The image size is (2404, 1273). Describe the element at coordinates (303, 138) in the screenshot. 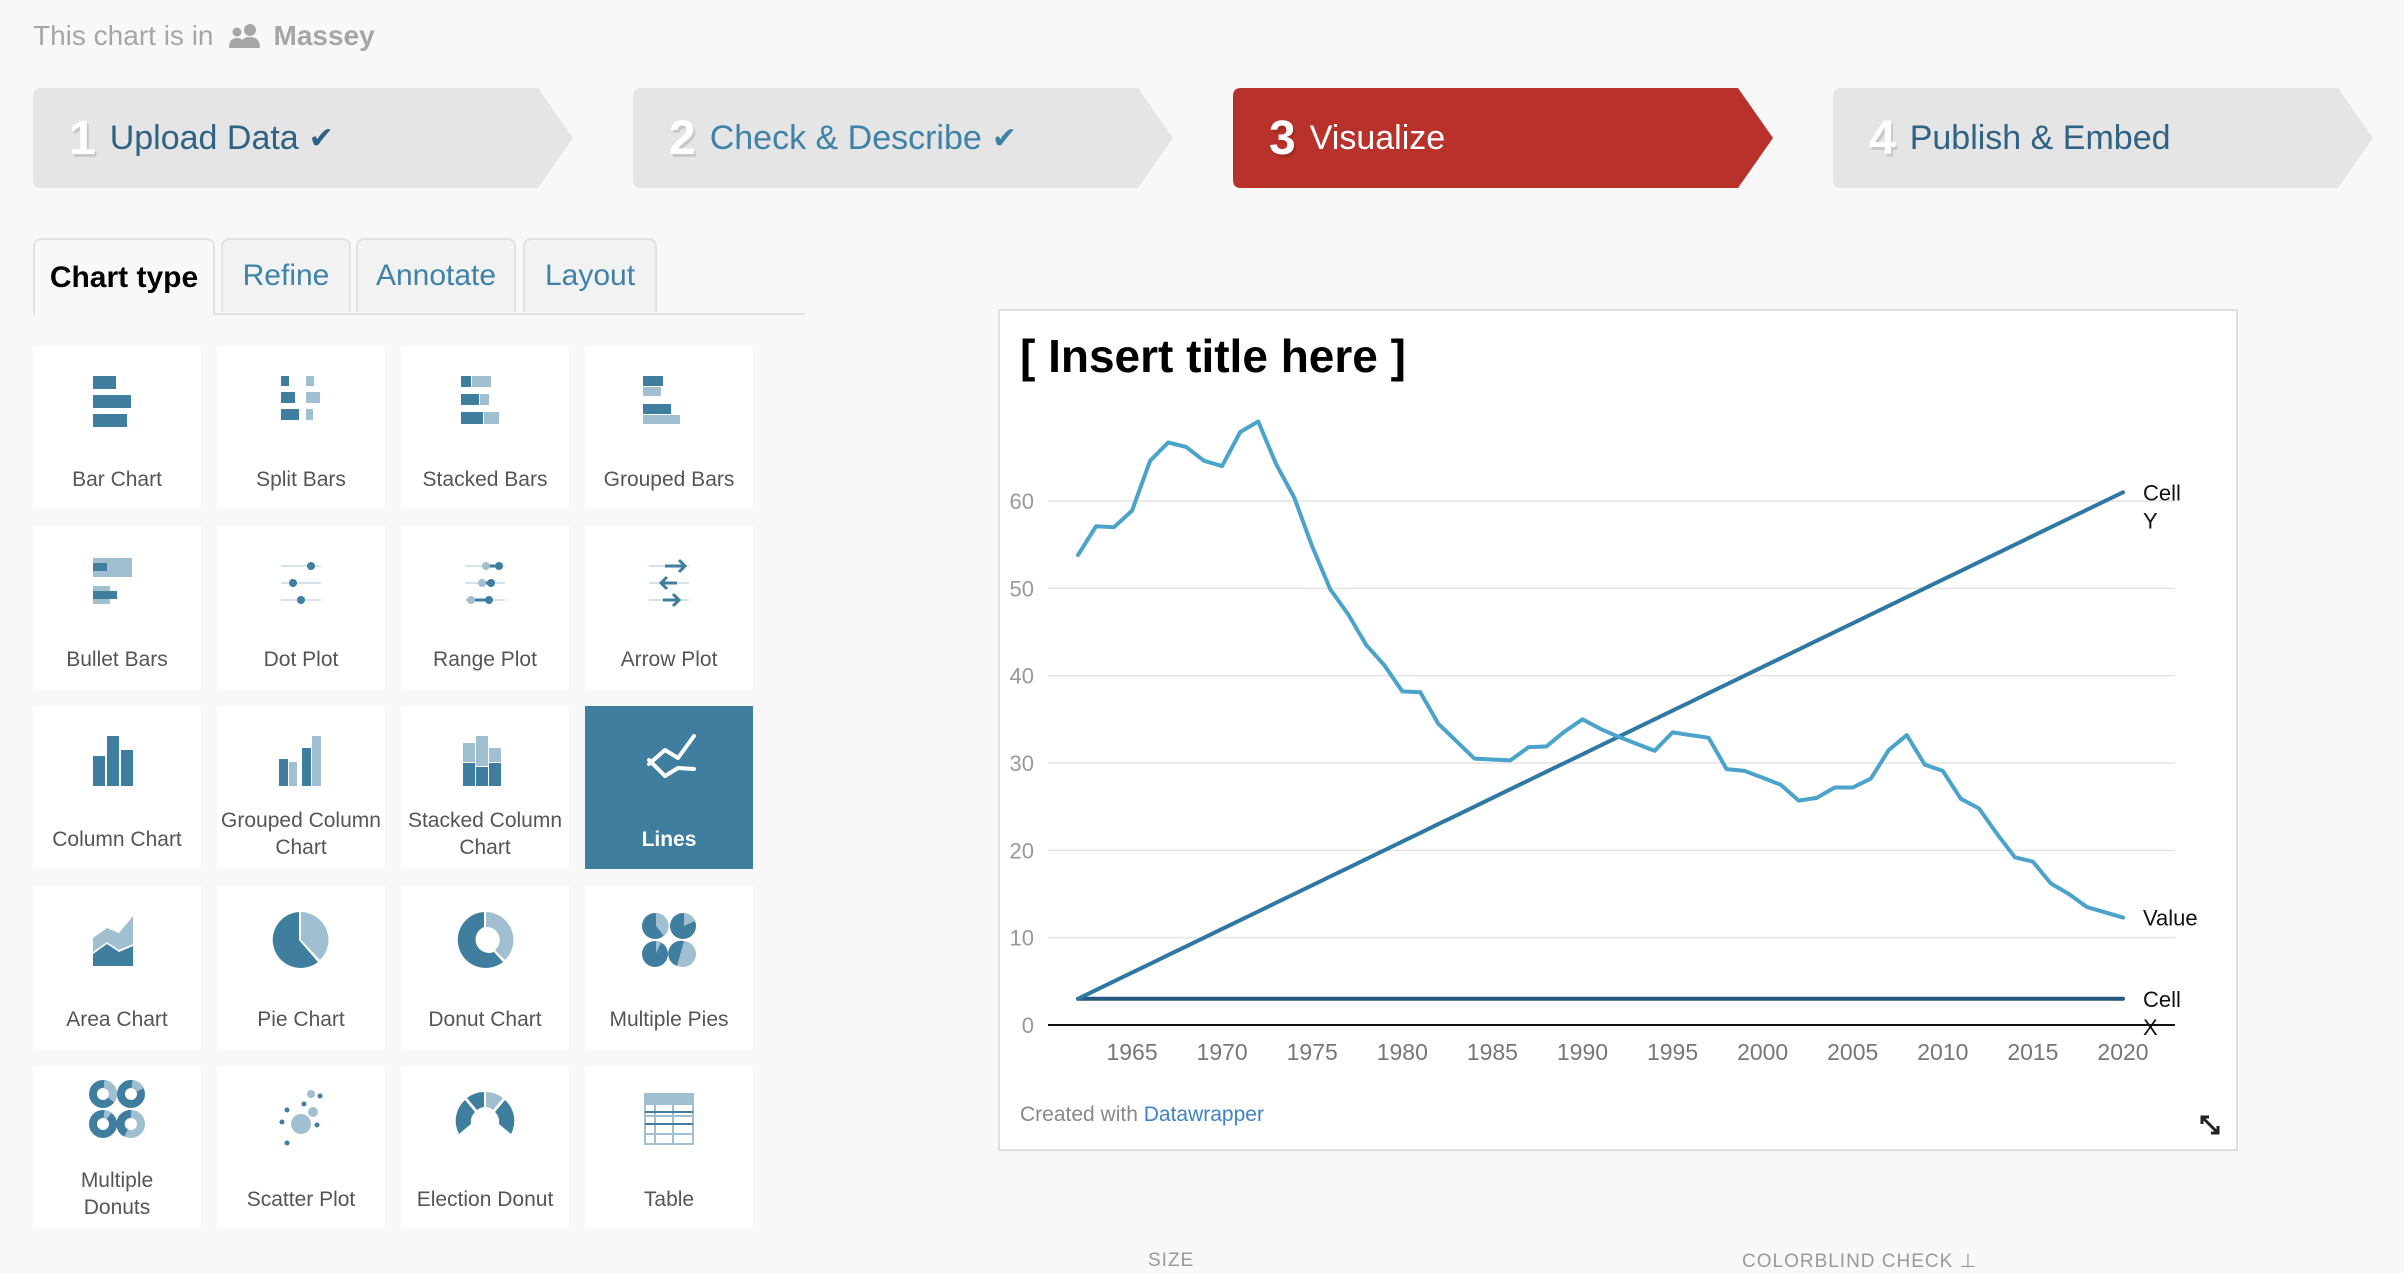

I see `step-upload-data: 1 Upload Data ✔` at that location.